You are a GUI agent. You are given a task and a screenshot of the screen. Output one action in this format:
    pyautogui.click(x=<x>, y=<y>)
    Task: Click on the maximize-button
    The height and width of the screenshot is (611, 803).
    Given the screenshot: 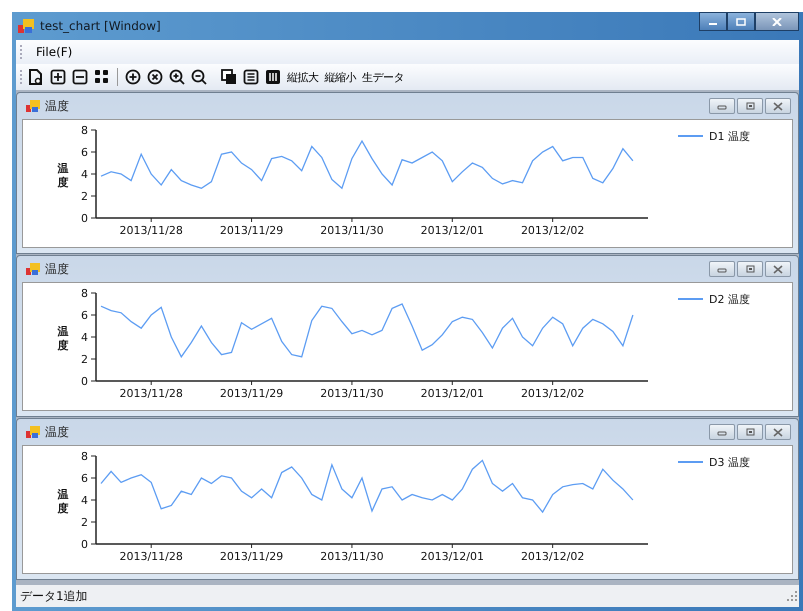 What is the action you would take?
    pyautogui.click(x=741, y=21)
    